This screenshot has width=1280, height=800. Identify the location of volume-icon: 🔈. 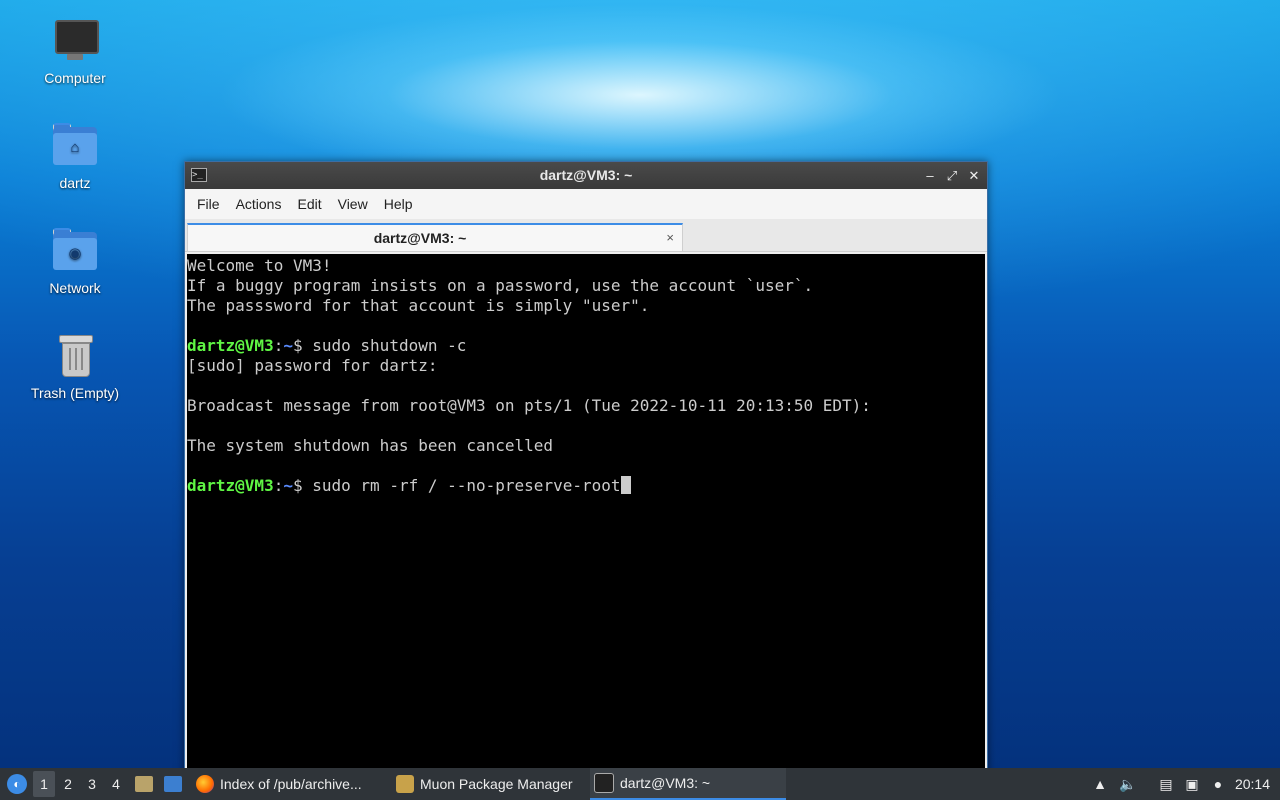
(1128, 783).